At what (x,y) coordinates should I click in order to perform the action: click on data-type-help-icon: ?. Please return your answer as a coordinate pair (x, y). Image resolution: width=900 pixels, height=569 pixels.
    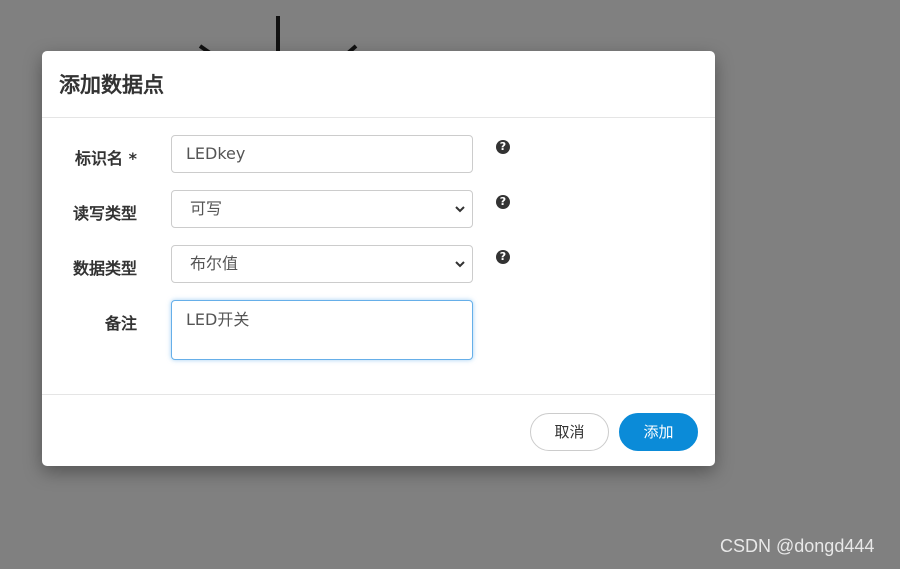
    Looking at the image, I should click on (503, 257).